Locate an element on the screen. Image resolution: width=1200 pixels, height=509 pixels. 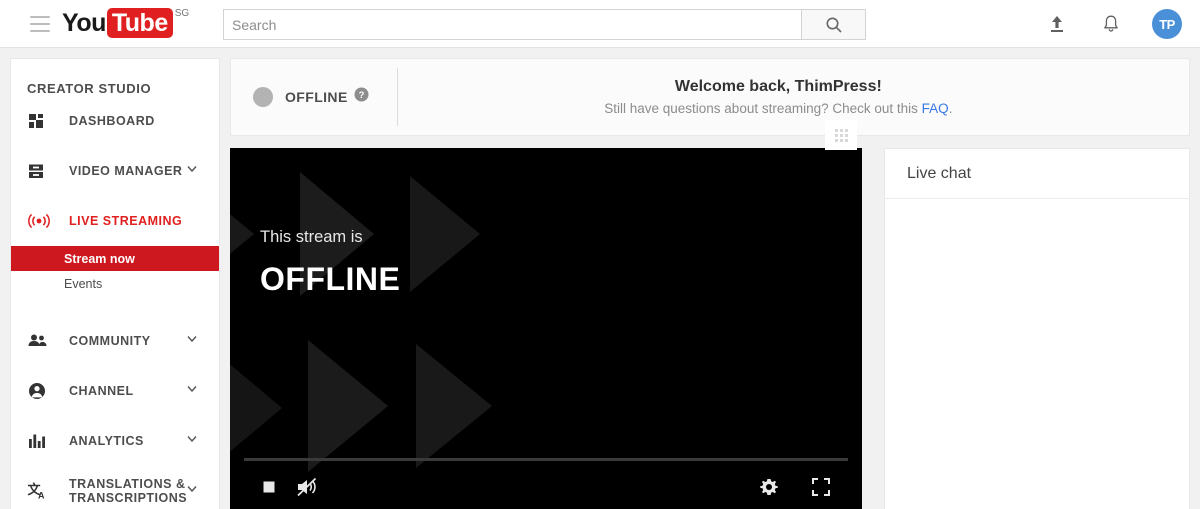
drag-handle-icon is located at coordinates (841, 135).